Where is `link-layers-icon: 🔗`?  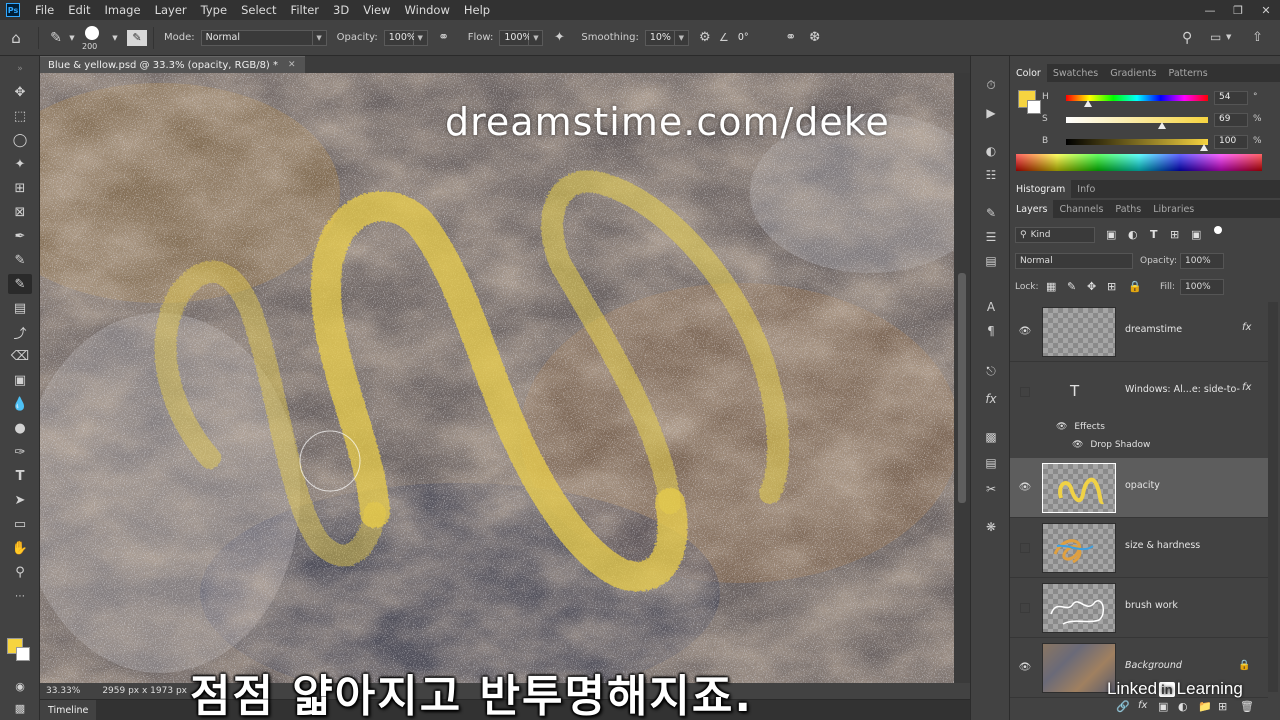
link-layers-icon: 🔗 is located at coordinates (1123, 706).